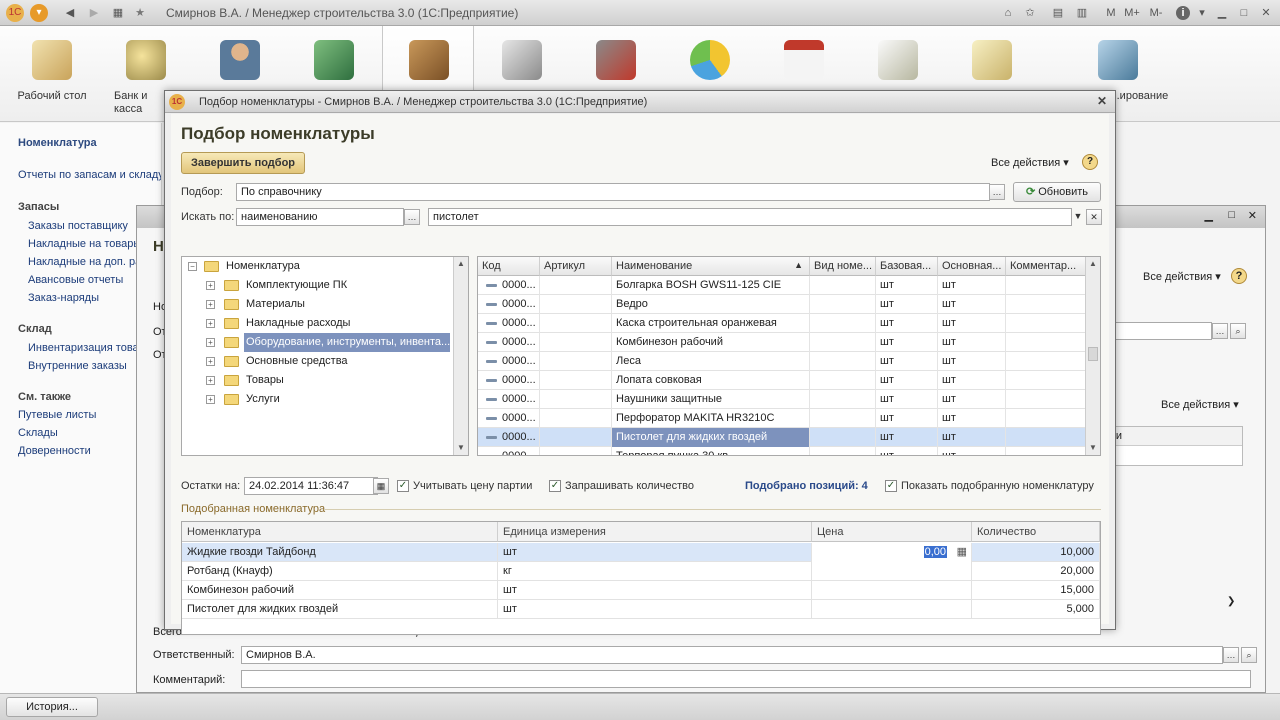 The height and width of the screenshot is (720, 1280). Describe the element at coordinates (891, 486) in the screenshot. I see `show-selected-checkbox: ✓` at that location.